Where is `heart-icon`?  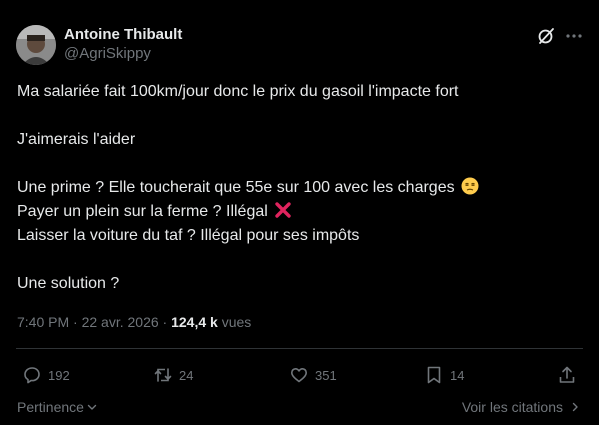
heart-icon is located at coordinates (299, 375).